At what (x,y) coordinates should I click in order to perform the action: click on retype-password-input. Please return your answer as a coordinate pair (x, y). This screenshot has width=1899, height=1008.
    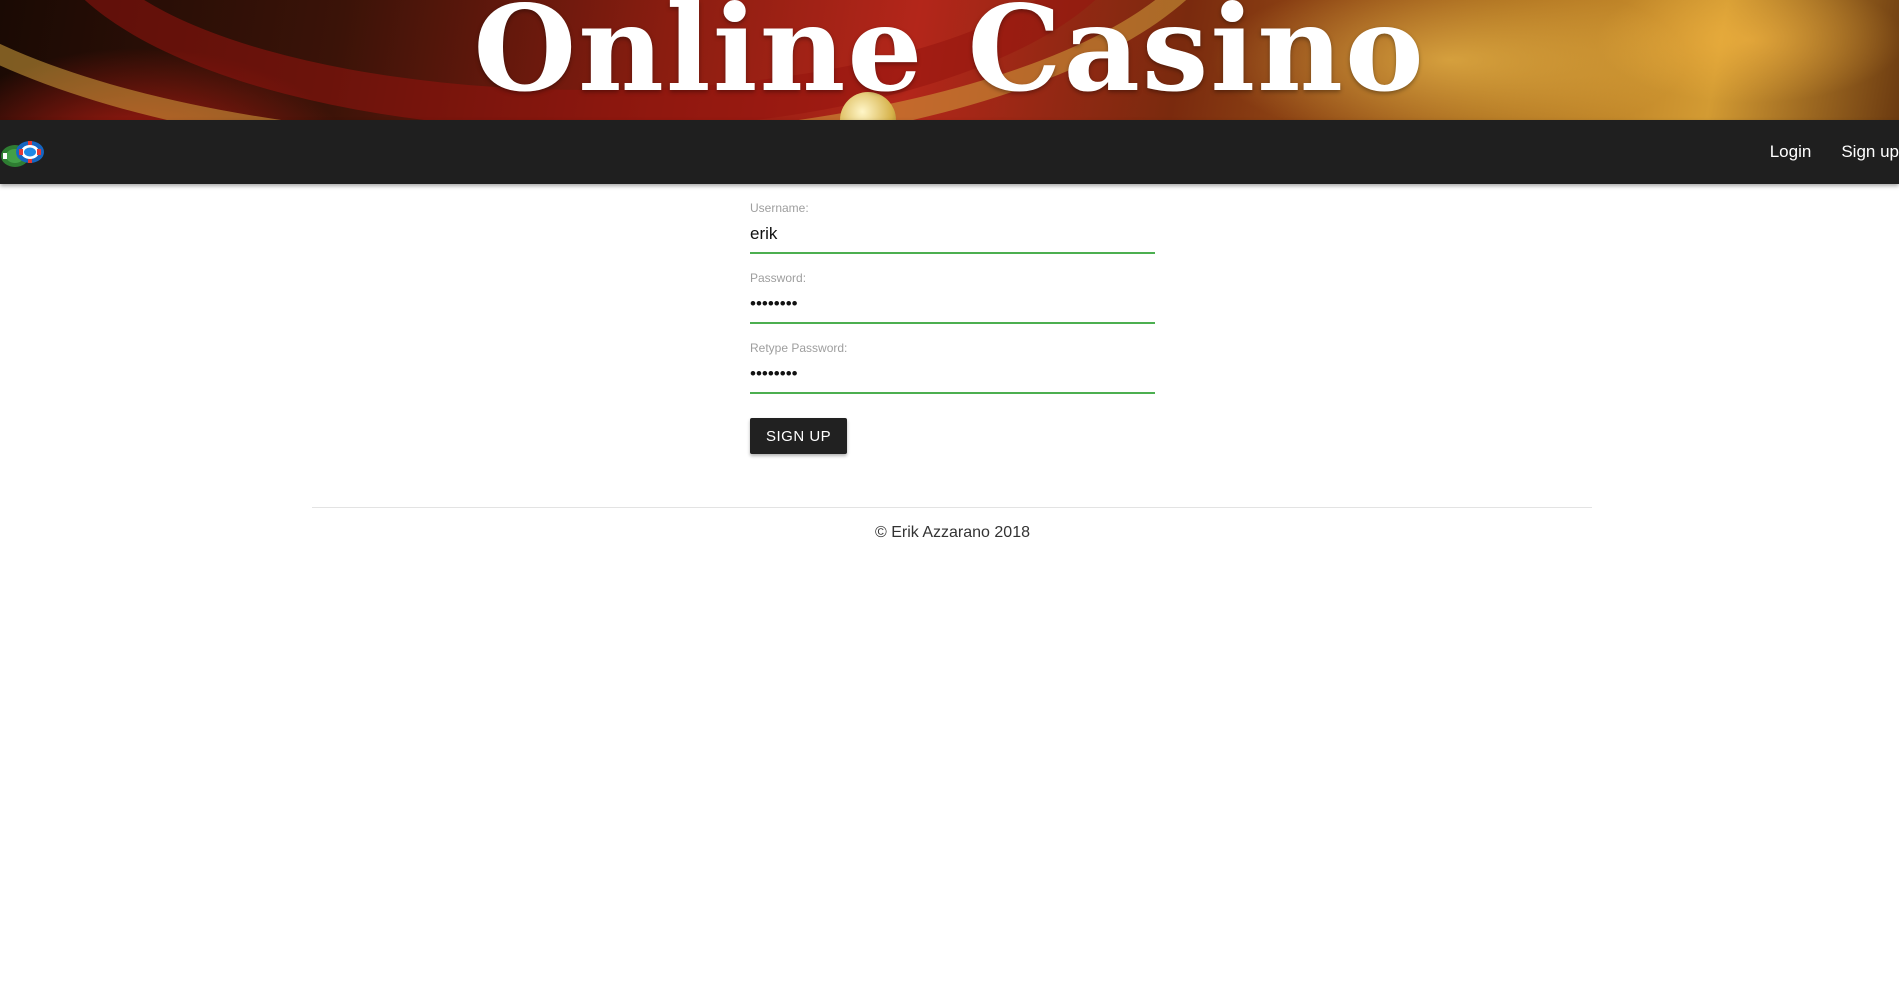
    Looking at the image, I should click on (952, 375).